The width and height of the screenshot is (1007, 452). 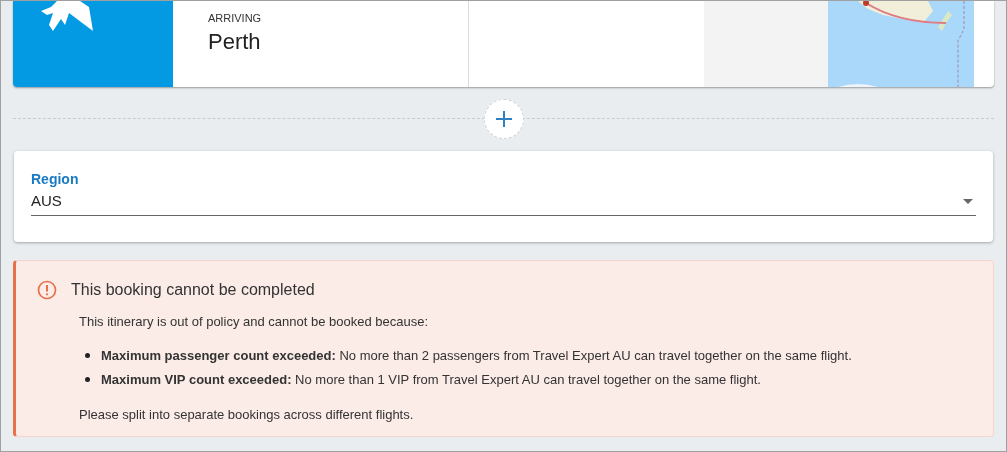 I want to click on city-name: Perth, so click(x=235, y=42).